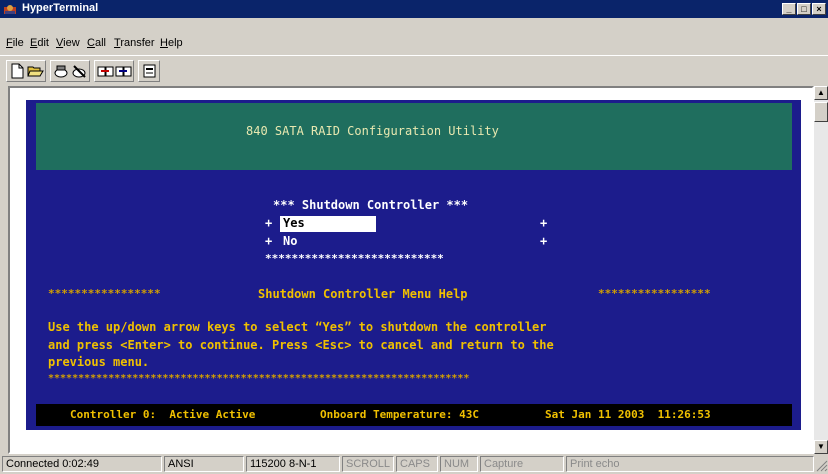  What do you see at coordinates (294, 223) in the screenshot?
I see `option-yes-label: Yes` at bounding box center [294, 223].